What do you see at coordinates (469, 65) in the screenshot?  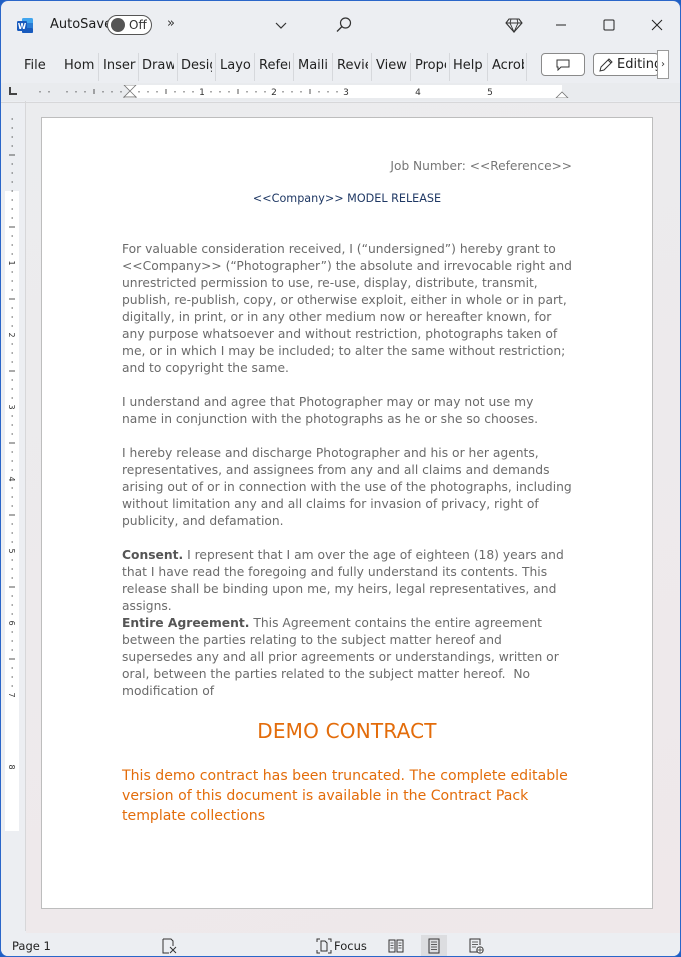 I see `tab-help: Help` at bounding box center [469, 65].